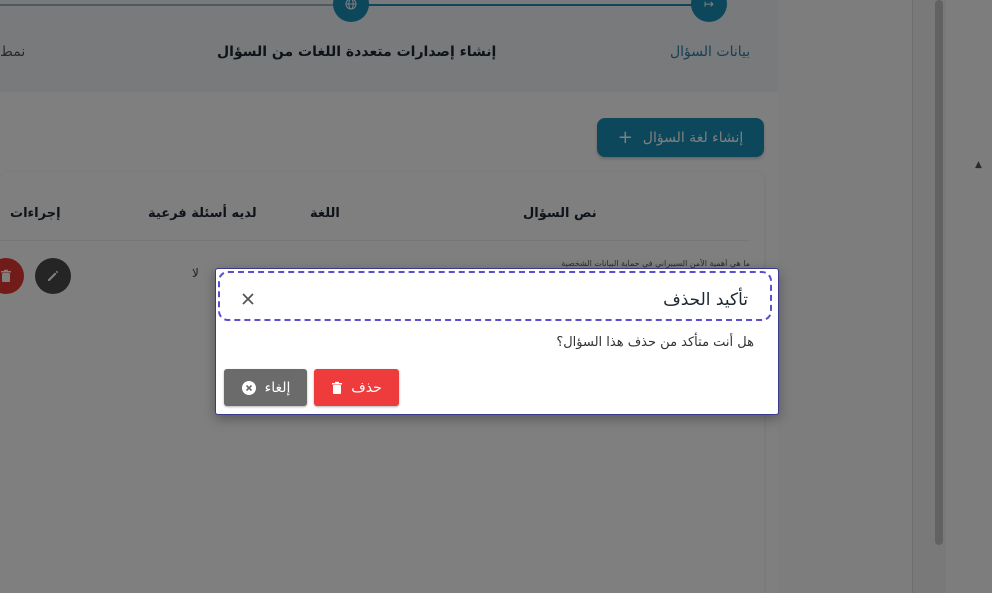 Image resolution: width=992 pixels, height=593 pixels. Describe the element at coordinates (655, 342) in the screenshot. I see `dialog-message: هل أنت متأكد من حذف هذا السؤال؟` at that location.